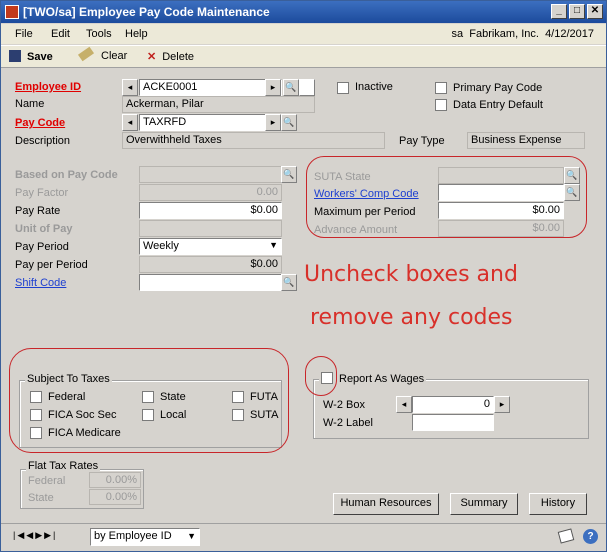  Describe the element at coordinates (50, 535) in the screenshot. I see `last-record-icon: ▶|` at that location.